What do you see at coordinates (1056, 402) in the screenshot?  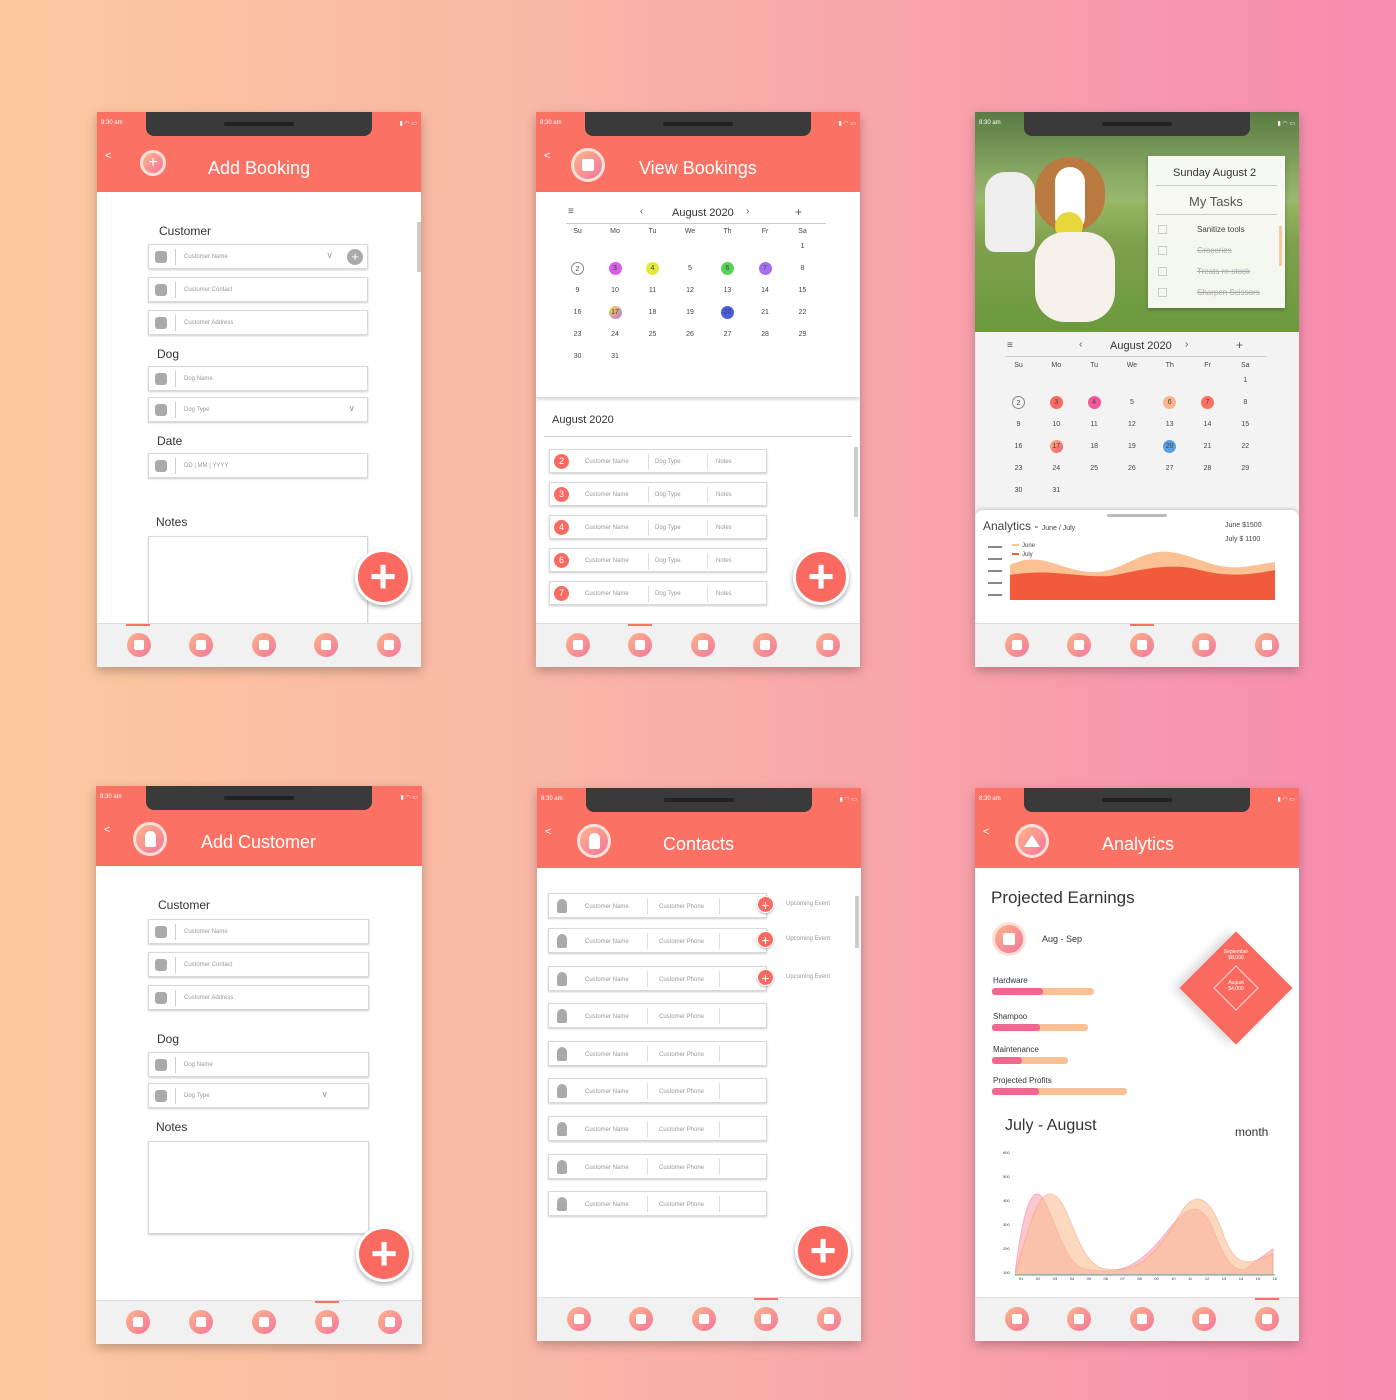 I see `calendar-day: 3` at bounding box center [1056, 402].